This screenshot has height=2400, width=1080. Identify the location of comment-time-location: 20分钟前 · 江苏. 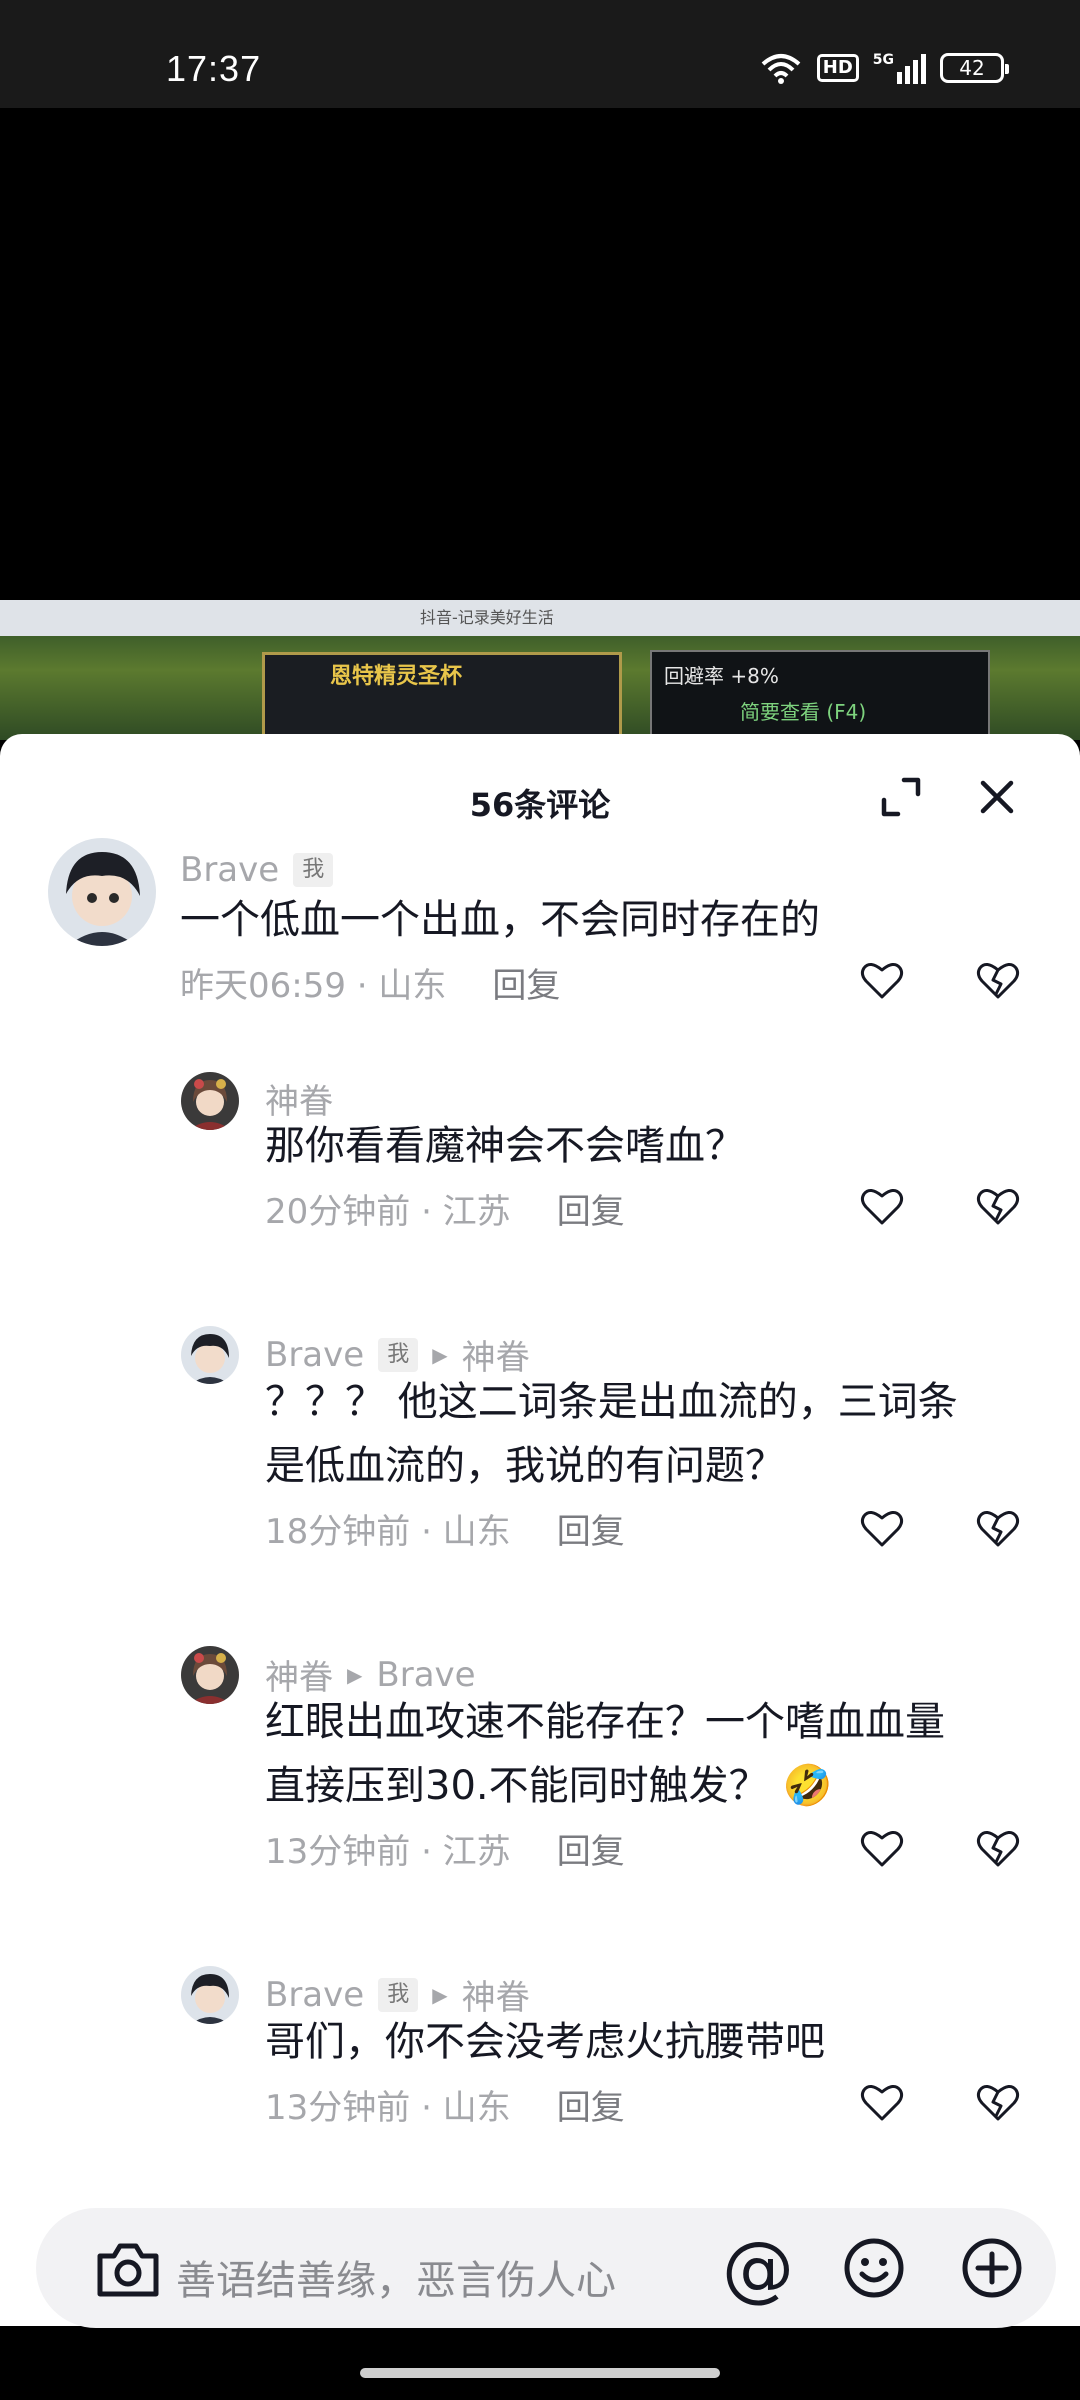
(388, 1212).